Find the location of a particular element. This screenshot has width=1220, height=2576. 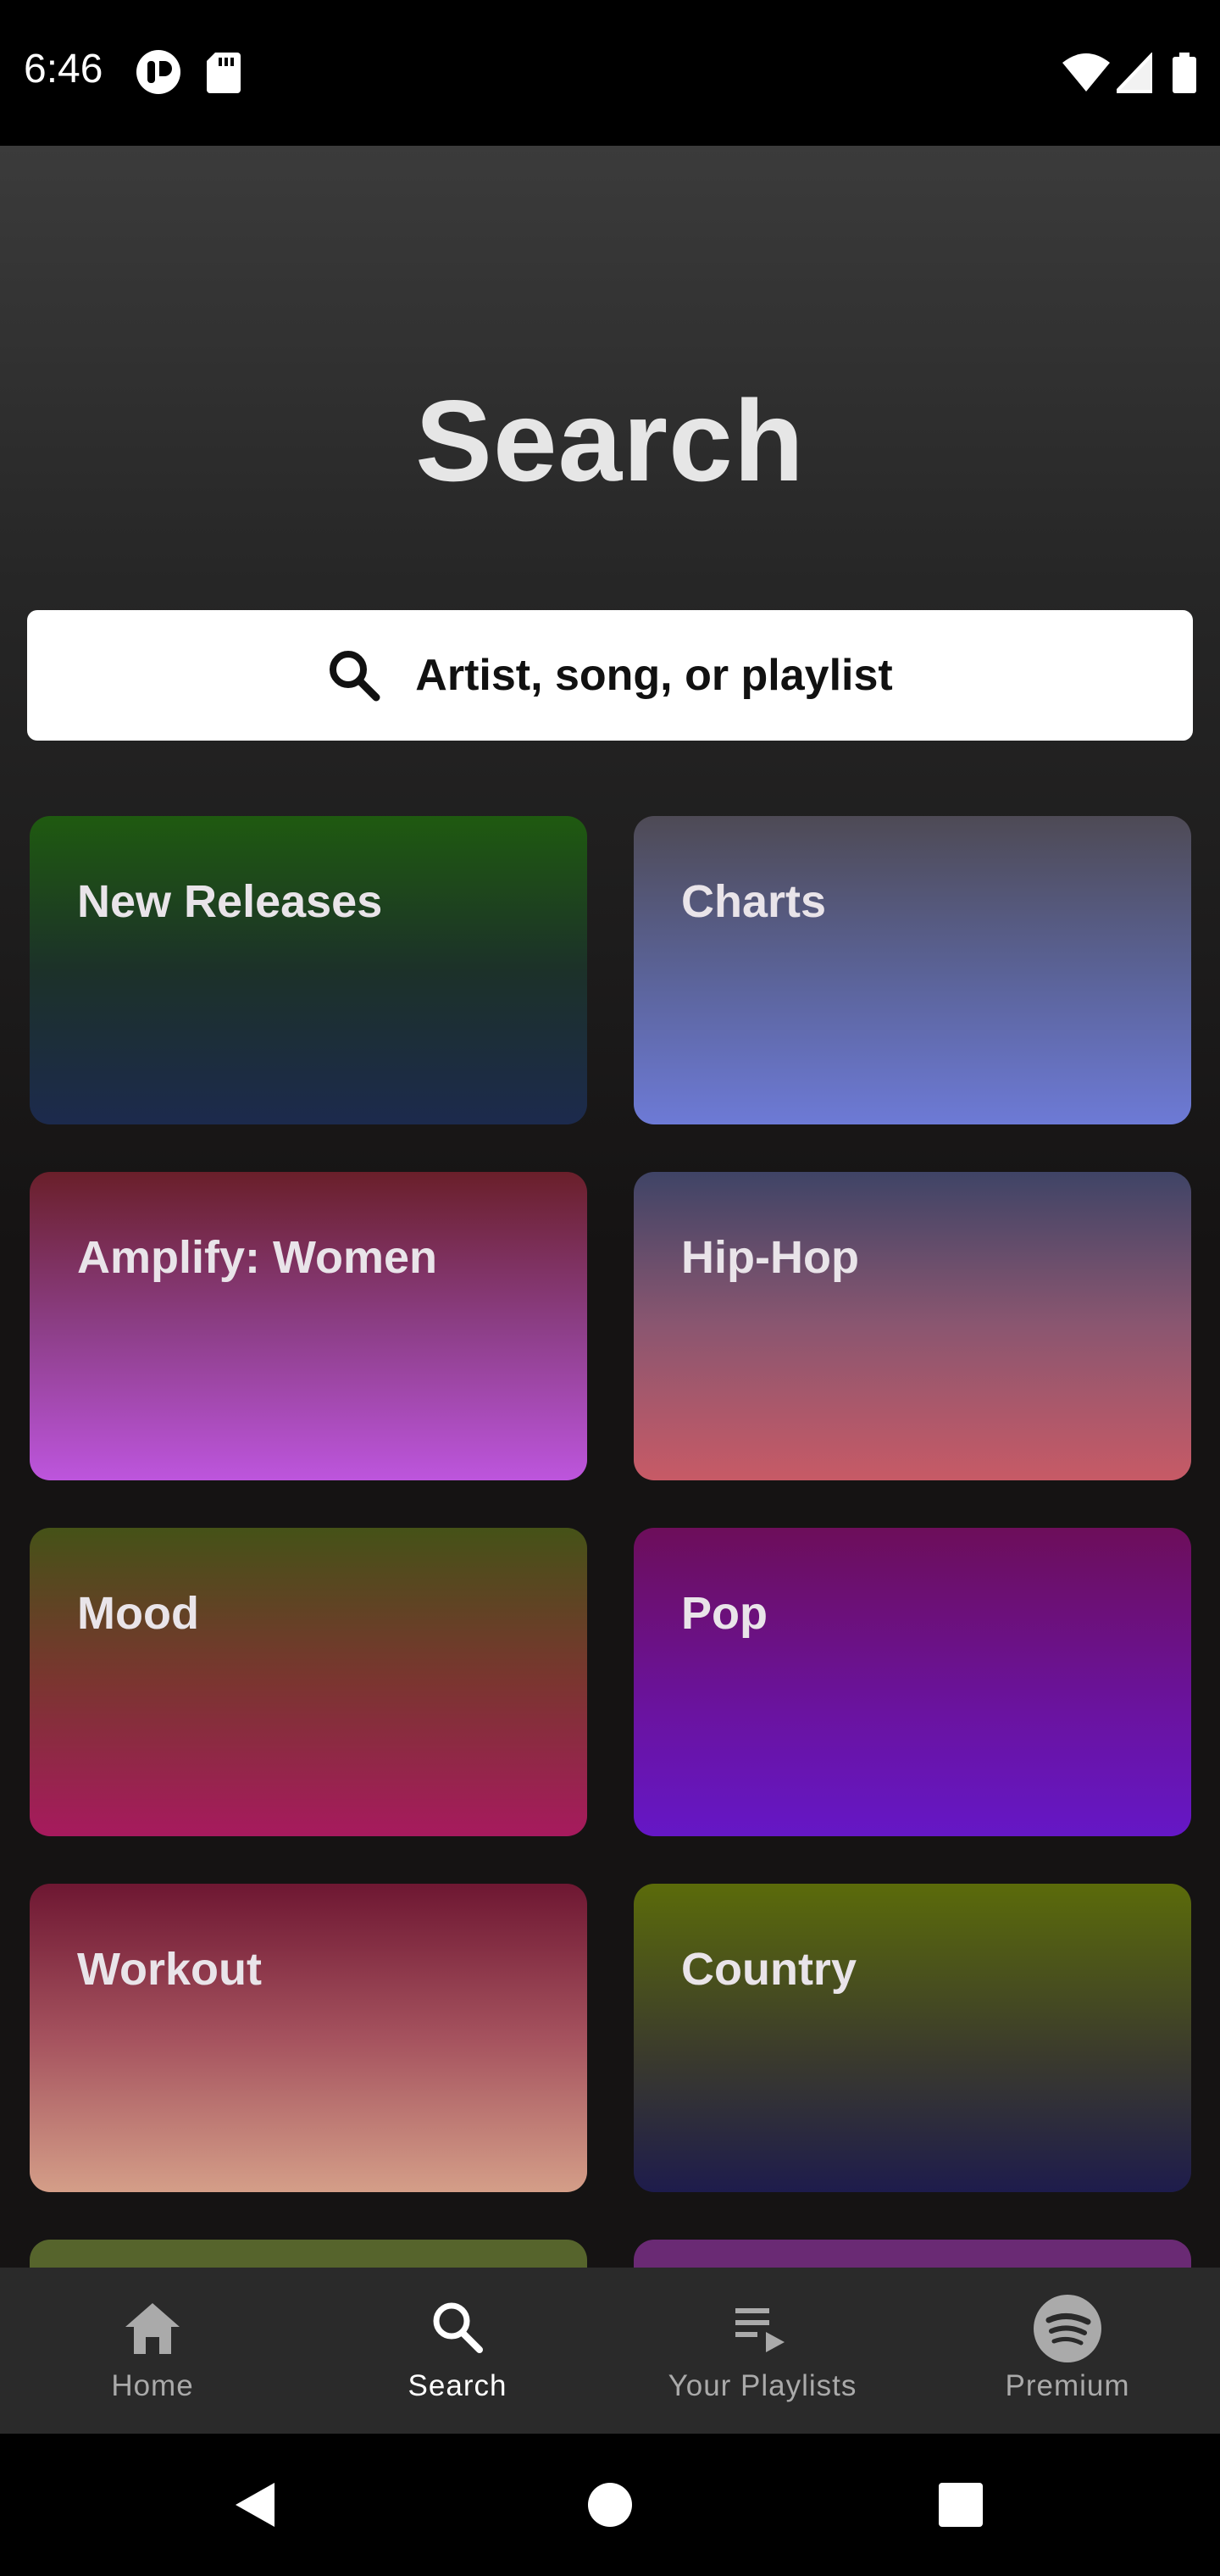

category-tile-amplify-women: Amplify: Women is located at coordinates (308, 1326).